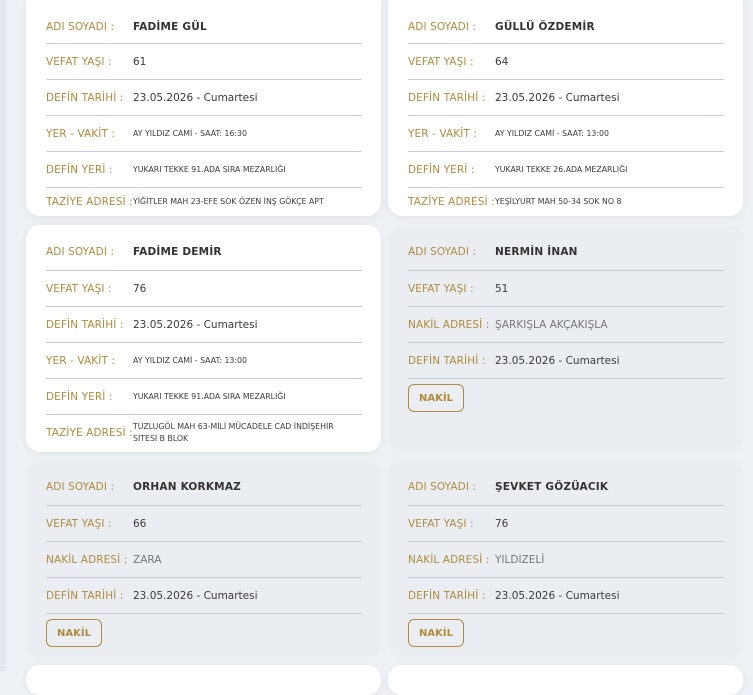 The width and height of the screenshot is (753, 695). I want to click on transfer-value: ŞARKIŞLA AKÇAKIŞLA, so click(551, 324).